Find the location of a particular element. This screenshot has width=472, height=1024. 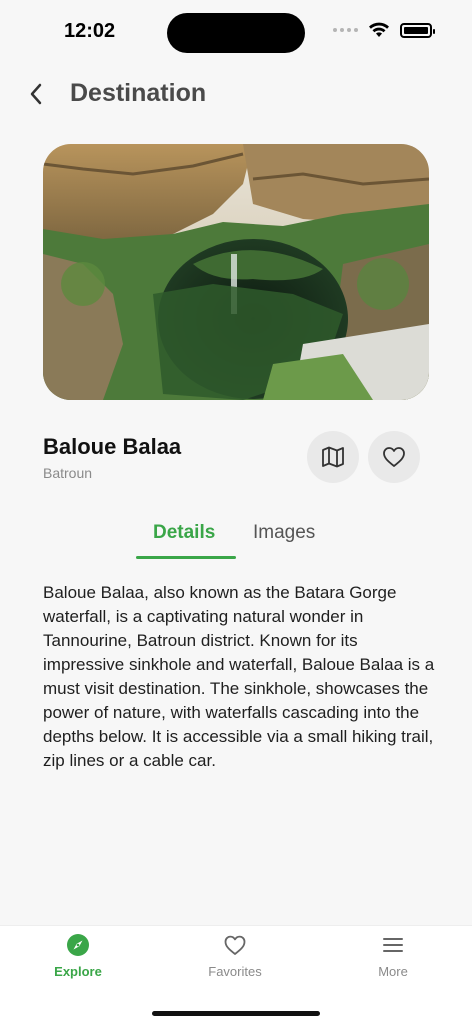

nav-more: More is located at coordinates (393, 955).